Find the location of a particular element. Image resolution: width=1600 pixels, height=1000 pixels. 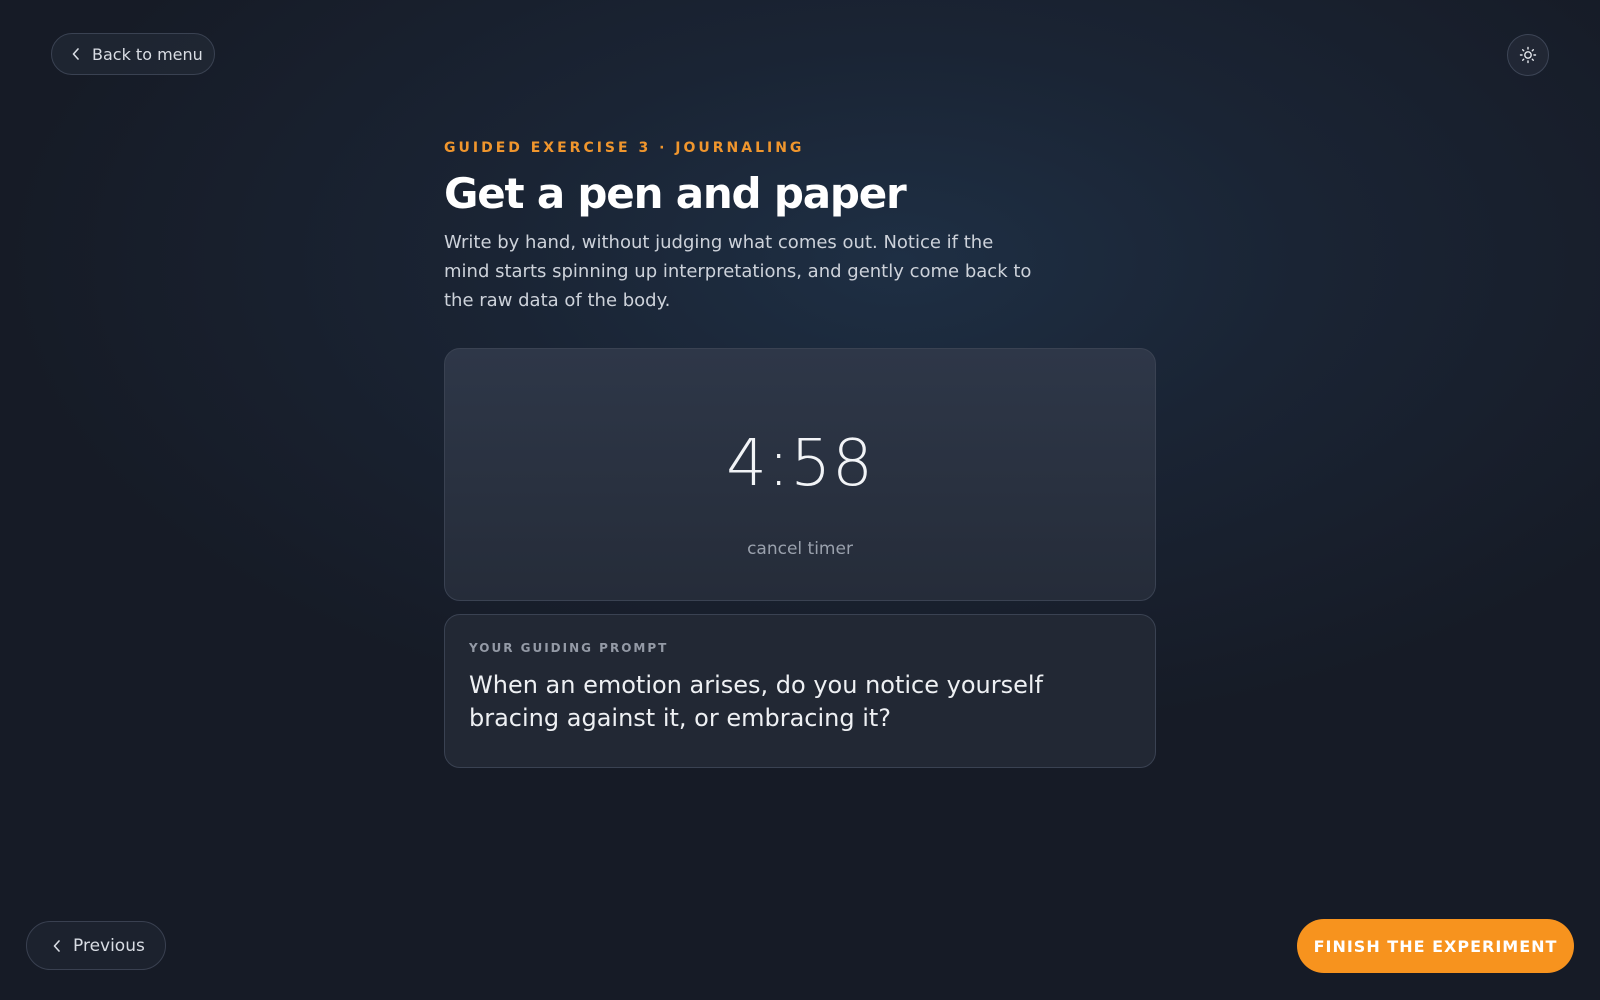

timer-card: 4:58 cancel timer is located at coordinates (800, 474).